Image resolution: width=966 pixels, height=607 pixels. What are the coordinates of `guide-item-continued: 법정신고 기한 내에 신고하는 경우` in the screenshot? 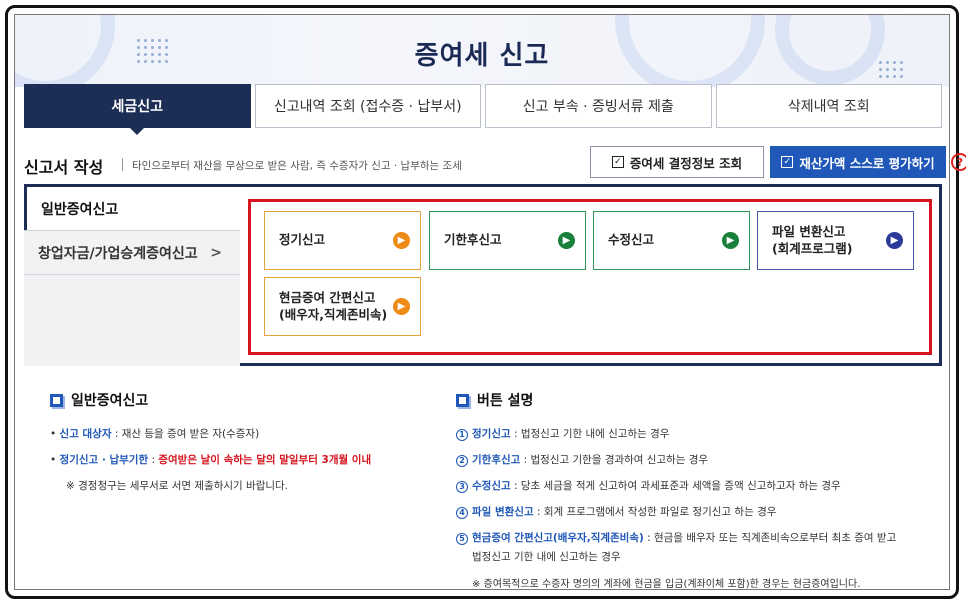 It's located at (546, 557).